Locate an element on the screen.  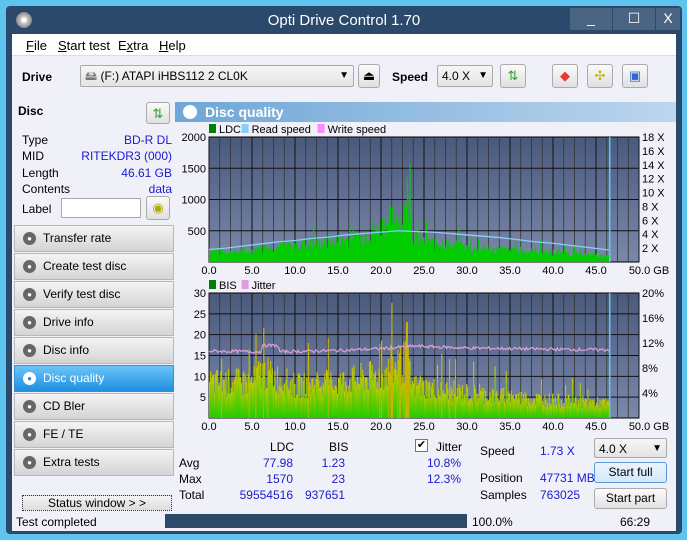
y2-tick-label: 8 X is located at coordinates (650, 207).